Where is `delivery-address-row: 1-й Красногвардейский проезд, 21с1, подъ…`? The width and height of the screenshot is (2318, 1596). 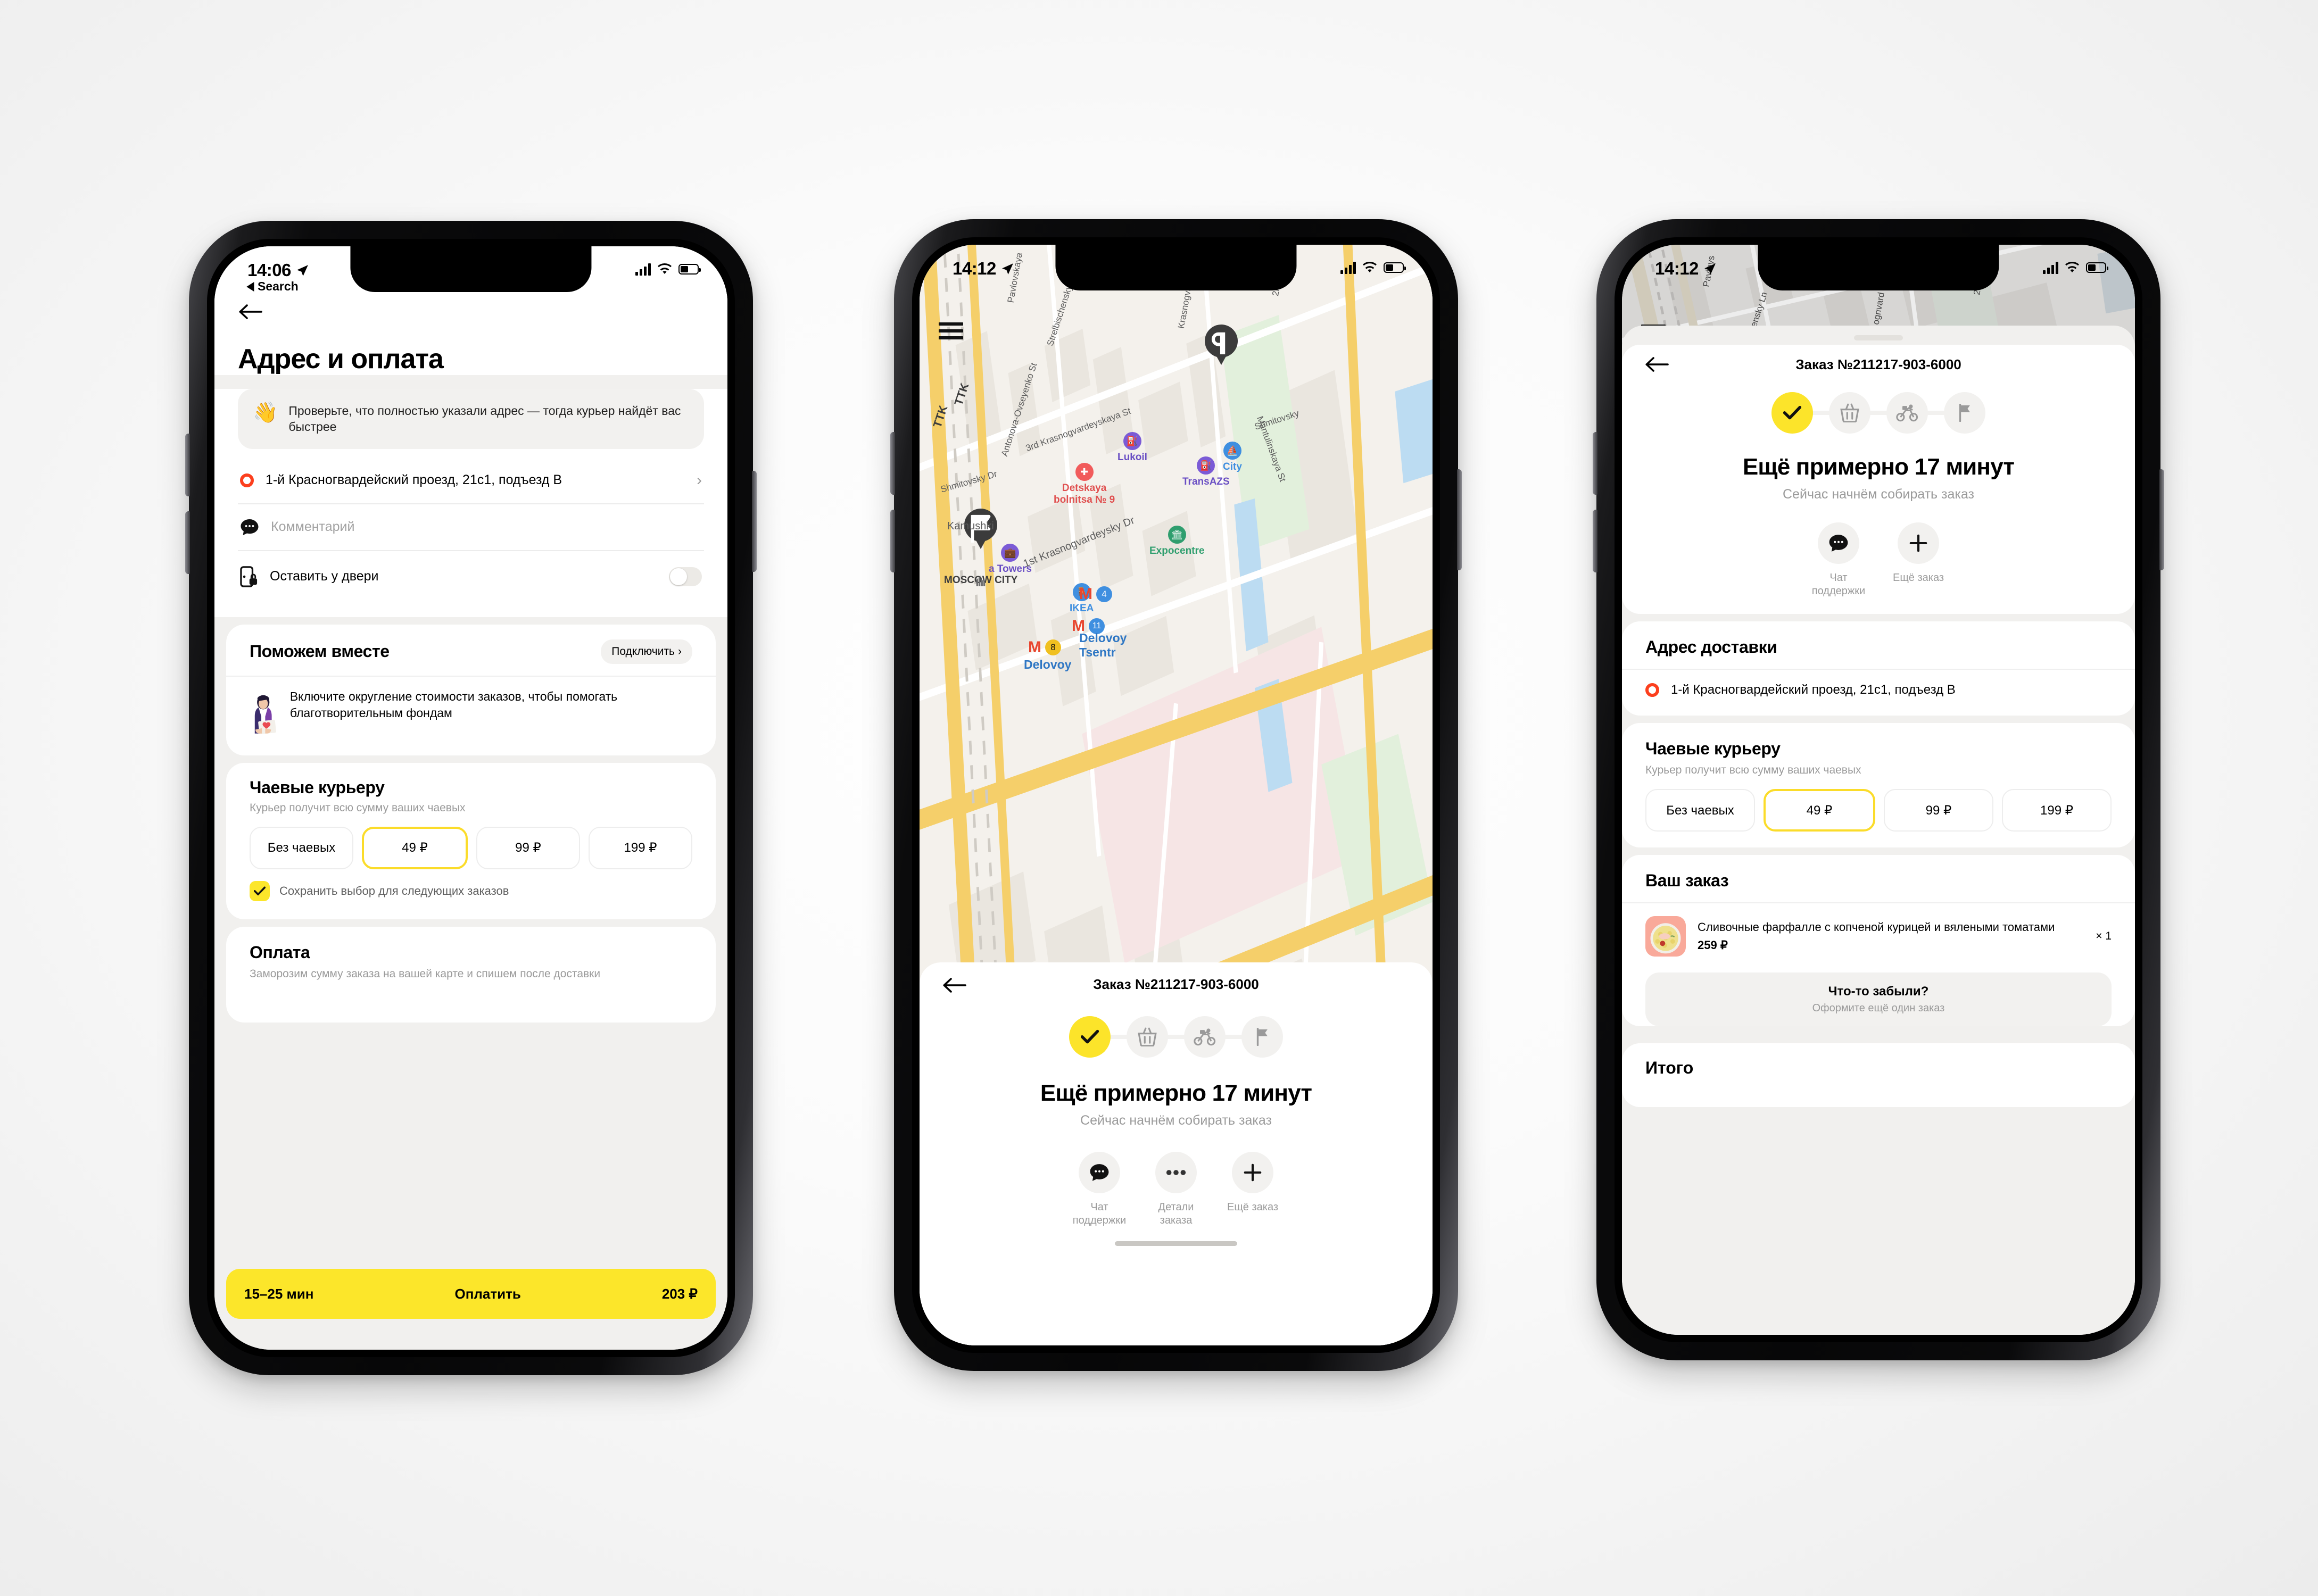
delivery-address-row: 1-й Красногвардейский проезд, 21с1, подъ… is located at coordinates (1878, 692).